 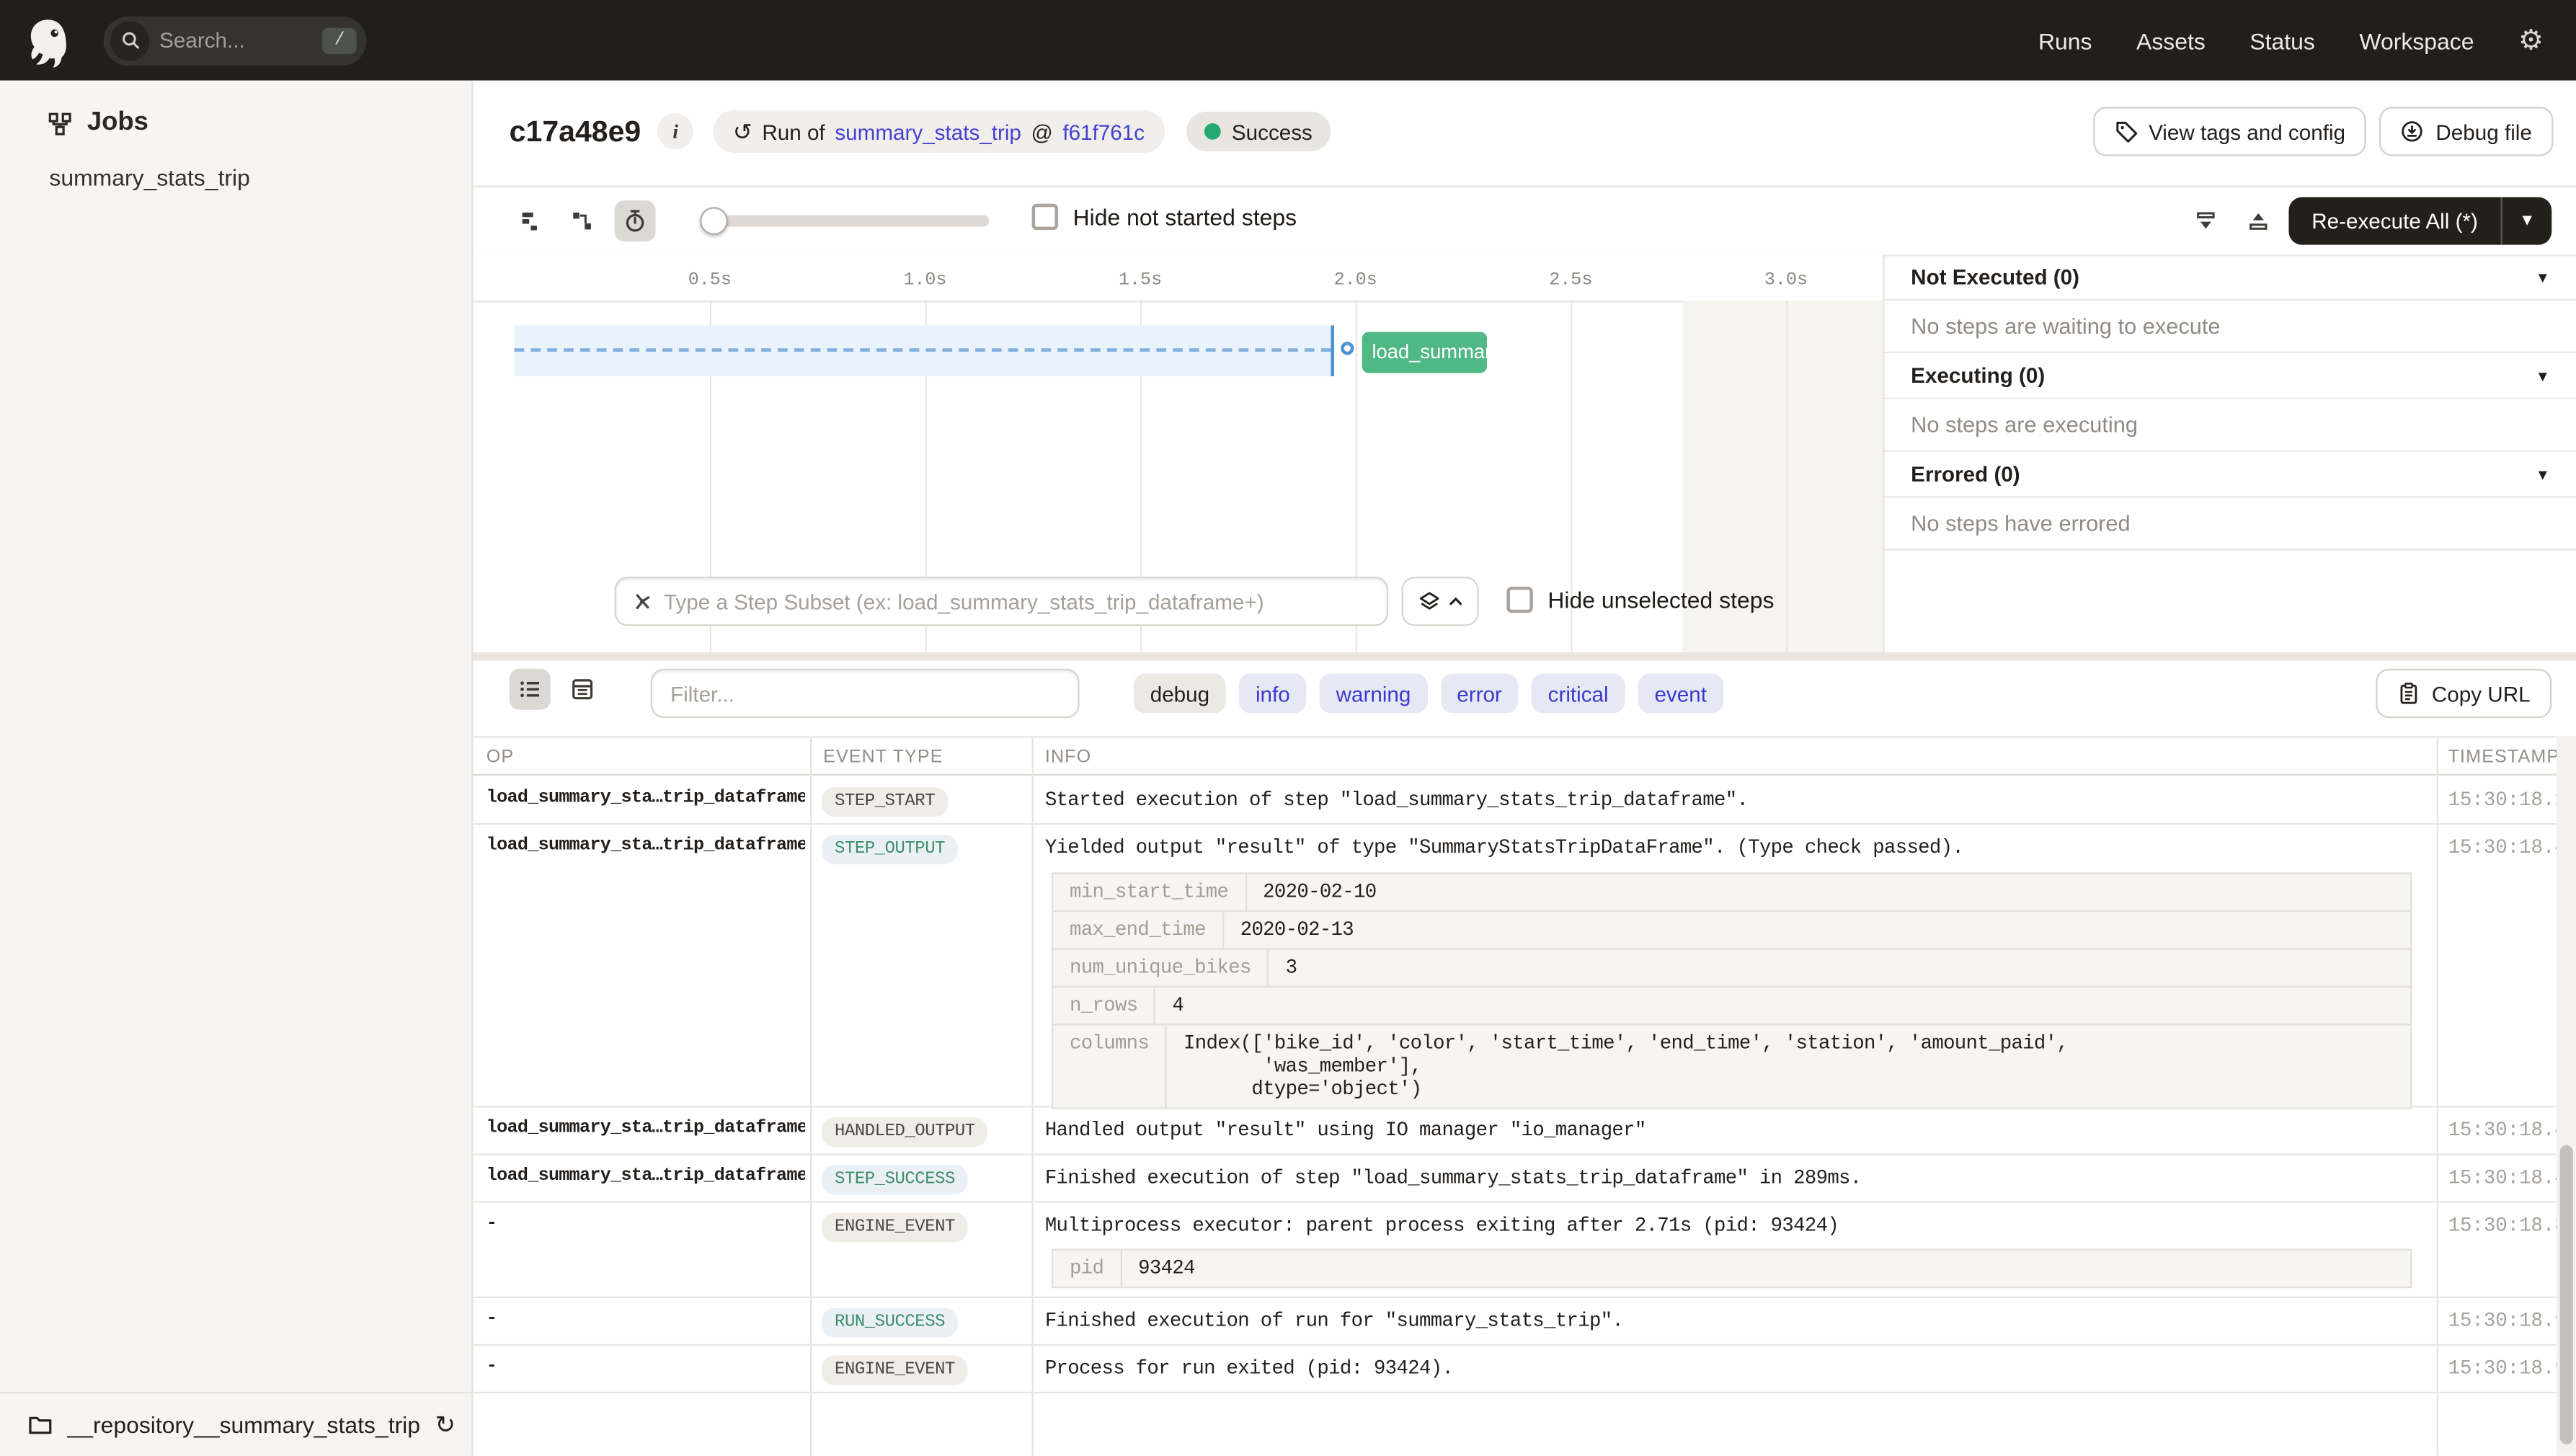 I want to click on nav-item-assets: Assets, so click(x=2171, y=40).